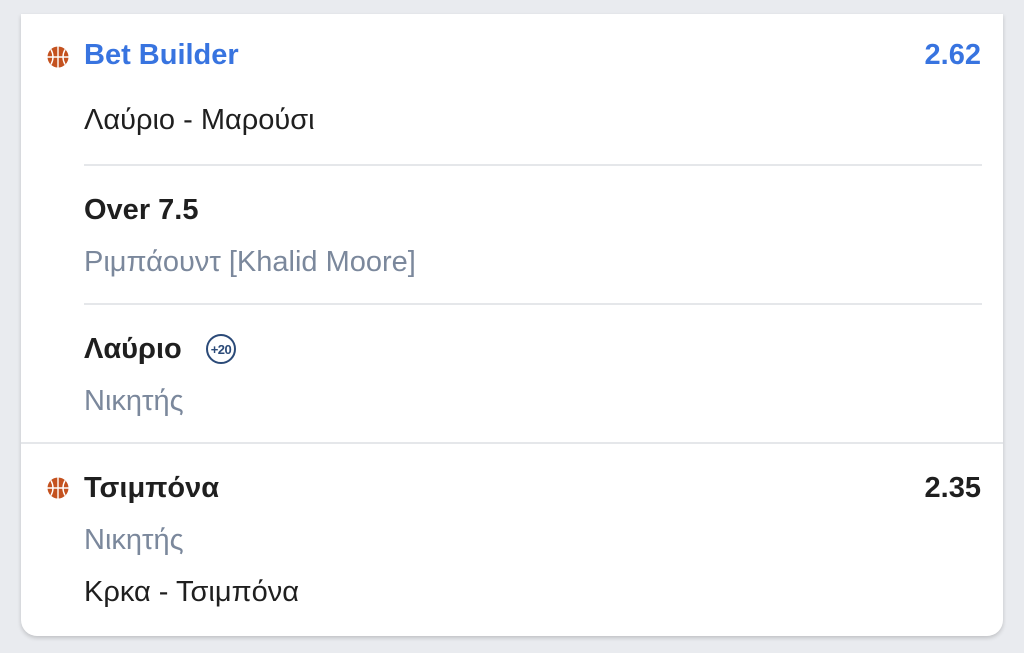 The image size is (1024, 653). What do you see at coordinates (133, 349) in the screenshot?
I see `selection-name: Λαύριο` at bounding box center [133, 349].